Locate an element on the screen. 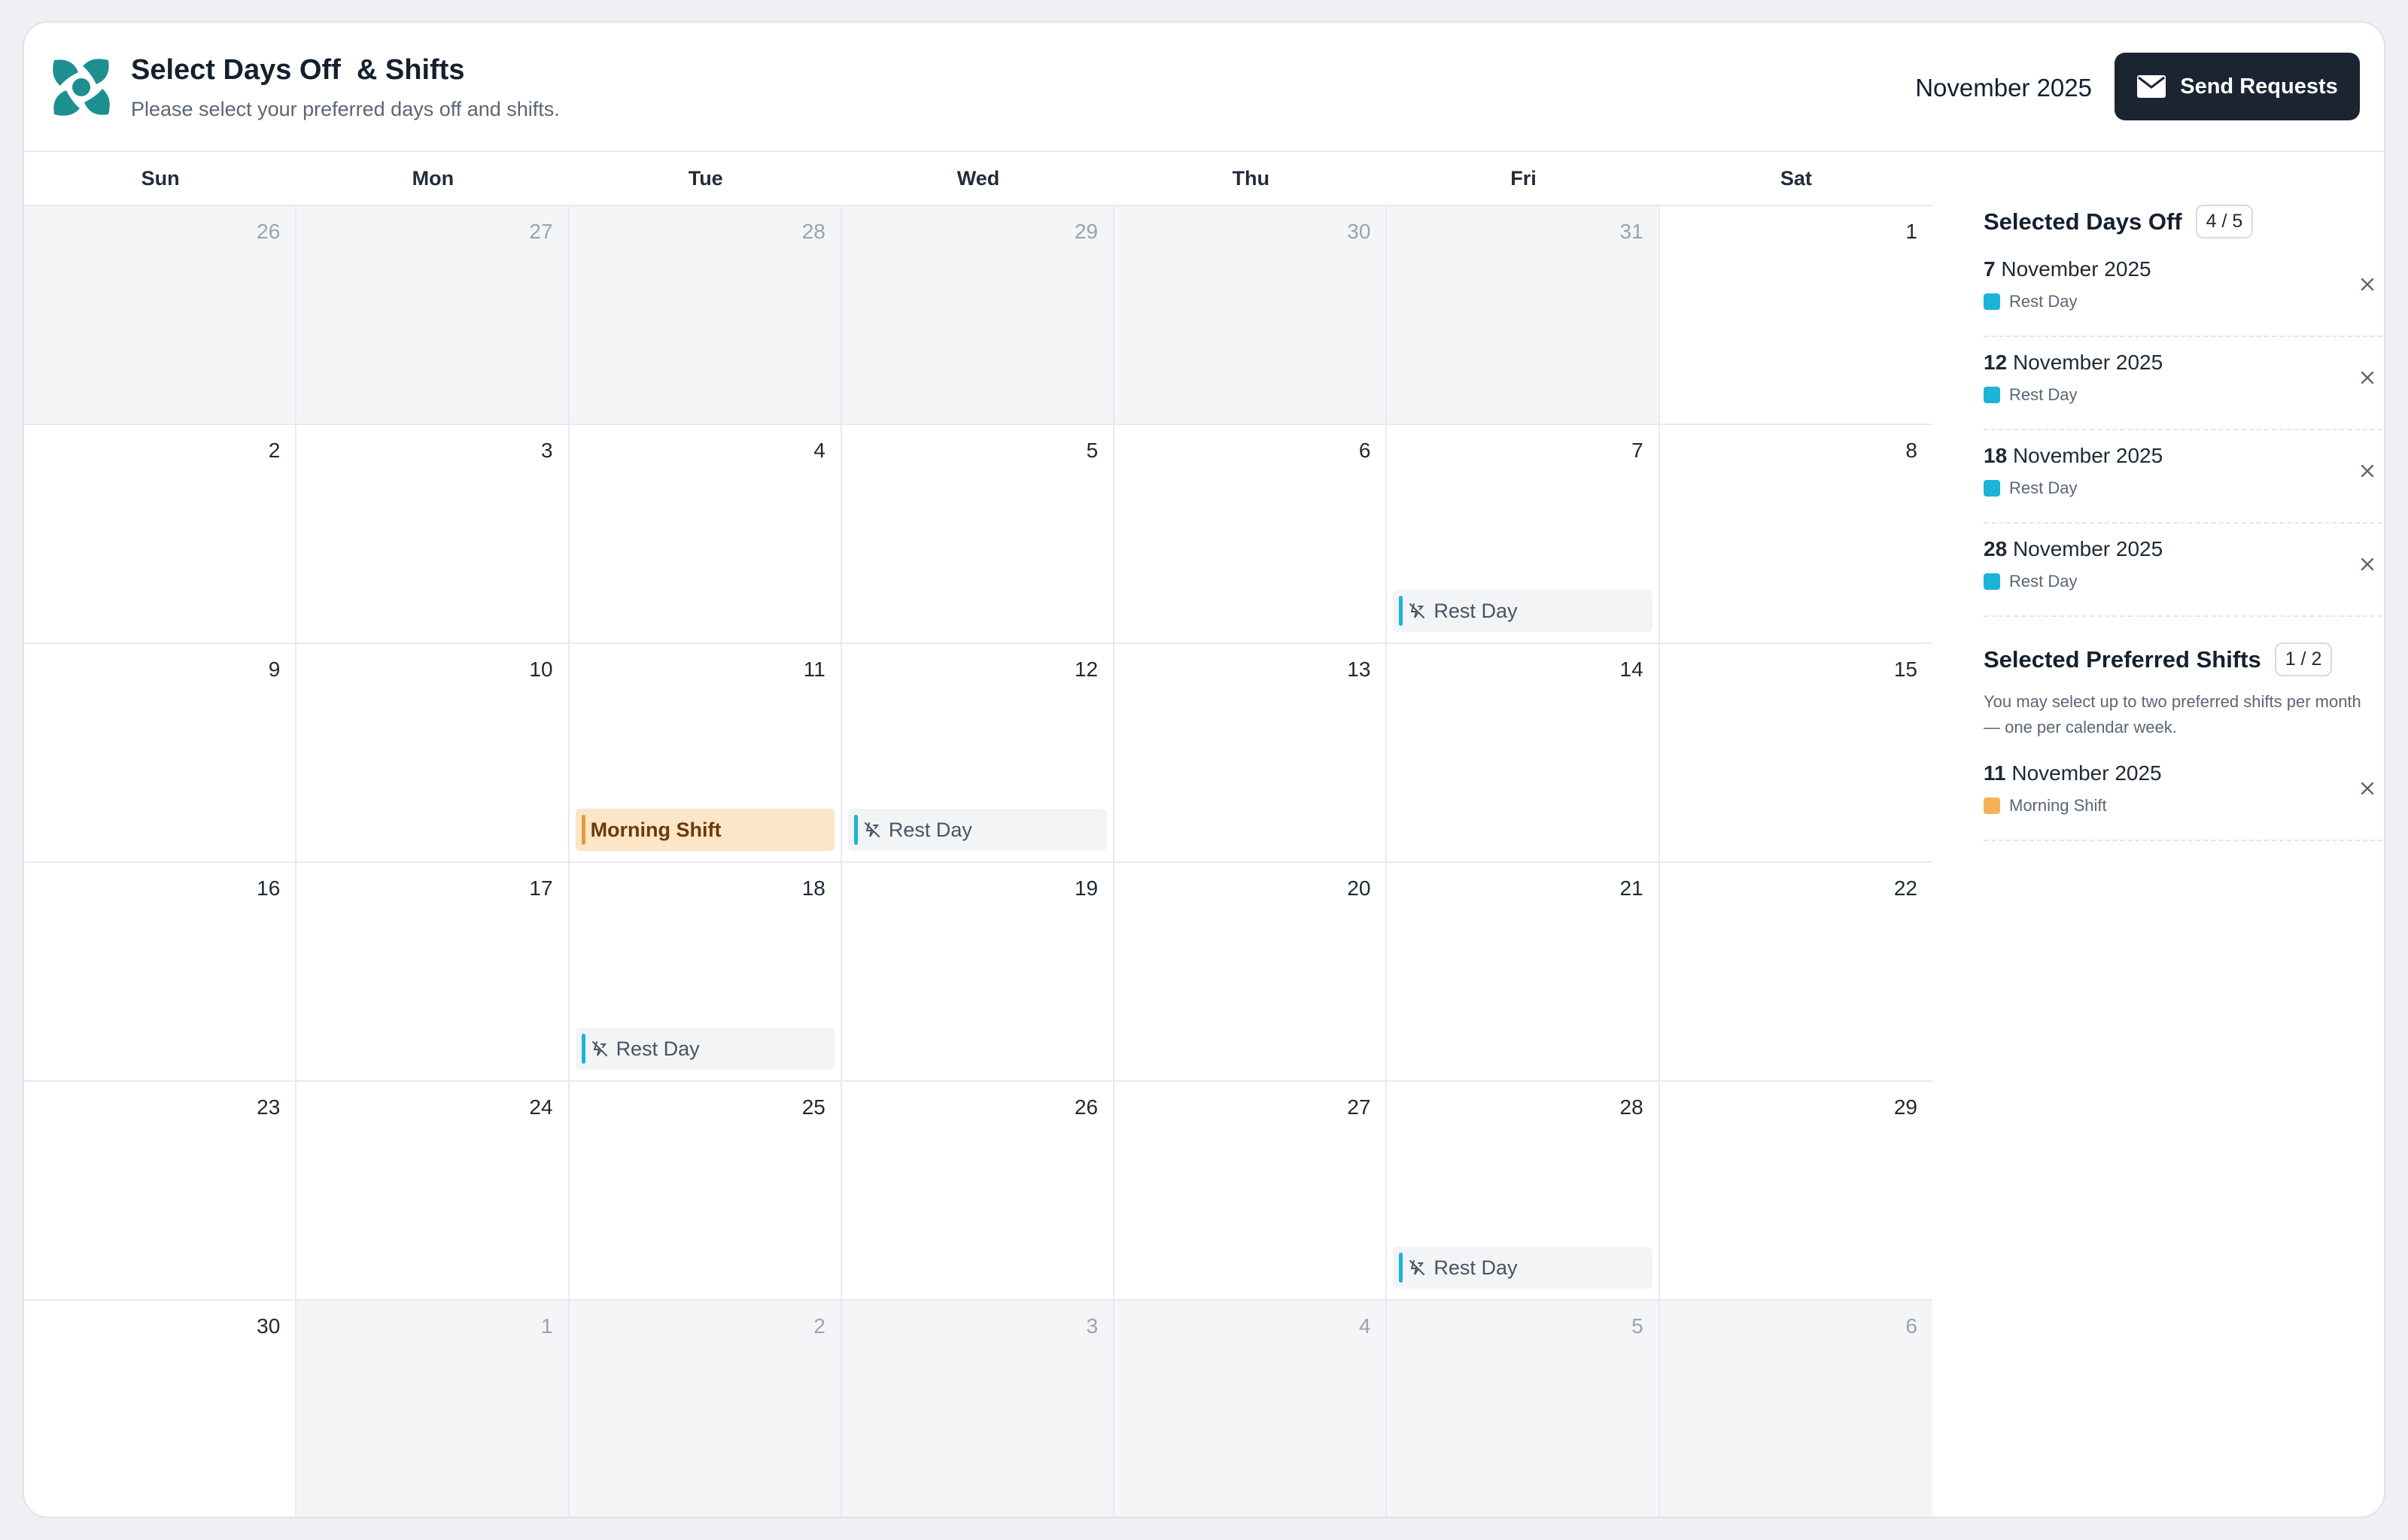 This screenshot has height=1540, width=2408. weekday-header-row: Sun Mon Tue Wed Thu Fri Sat is located at coordinates (978, 178).